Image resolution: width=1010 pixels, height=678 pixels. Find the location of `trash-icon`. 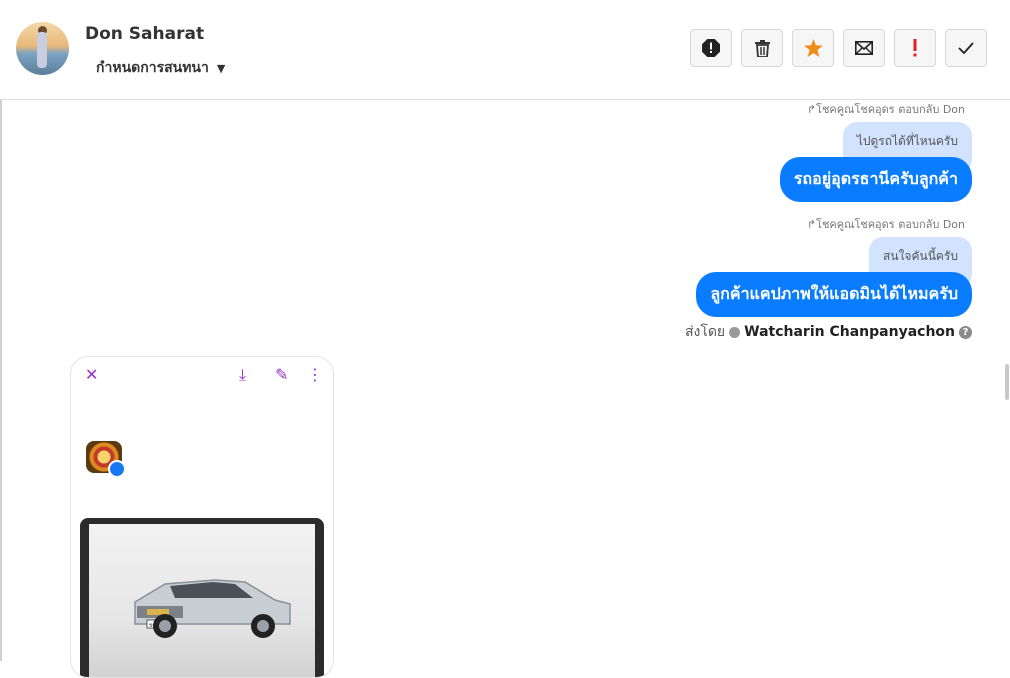

trash-icon is located at coordinates (762, 48).